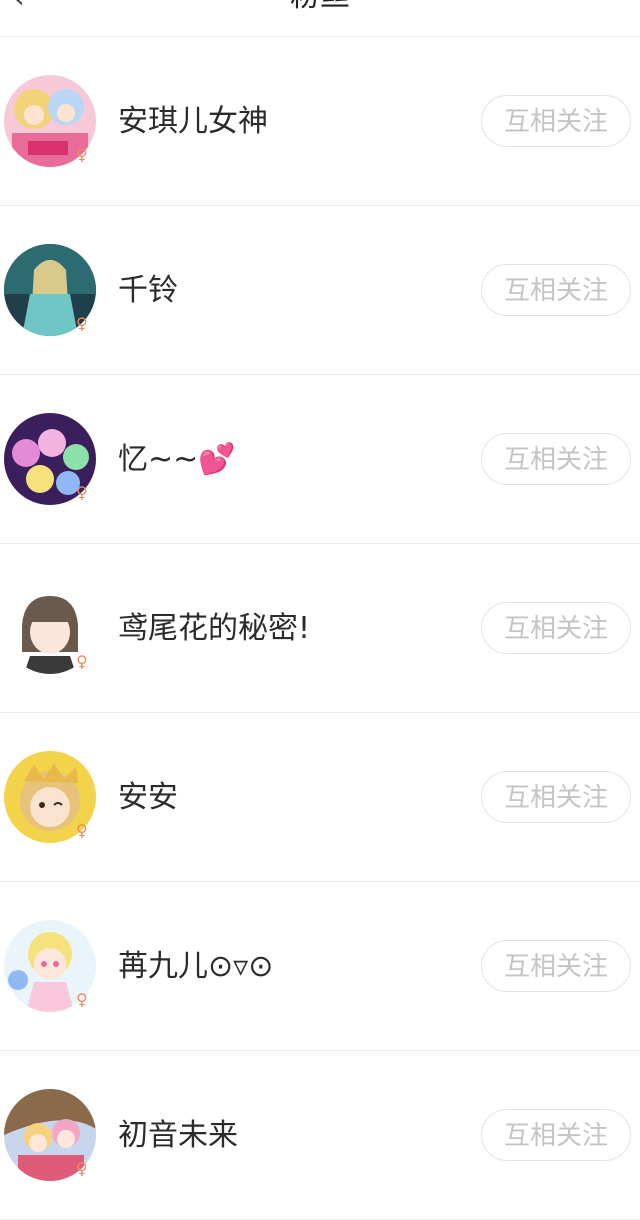 The height and width of the screenshot is (1220, 640). What do you see at coordinates (320, 1135) in the screenshot?
I see `list-item: ♀ 初音未来 互相关注` at bounding box center [320, 1135].